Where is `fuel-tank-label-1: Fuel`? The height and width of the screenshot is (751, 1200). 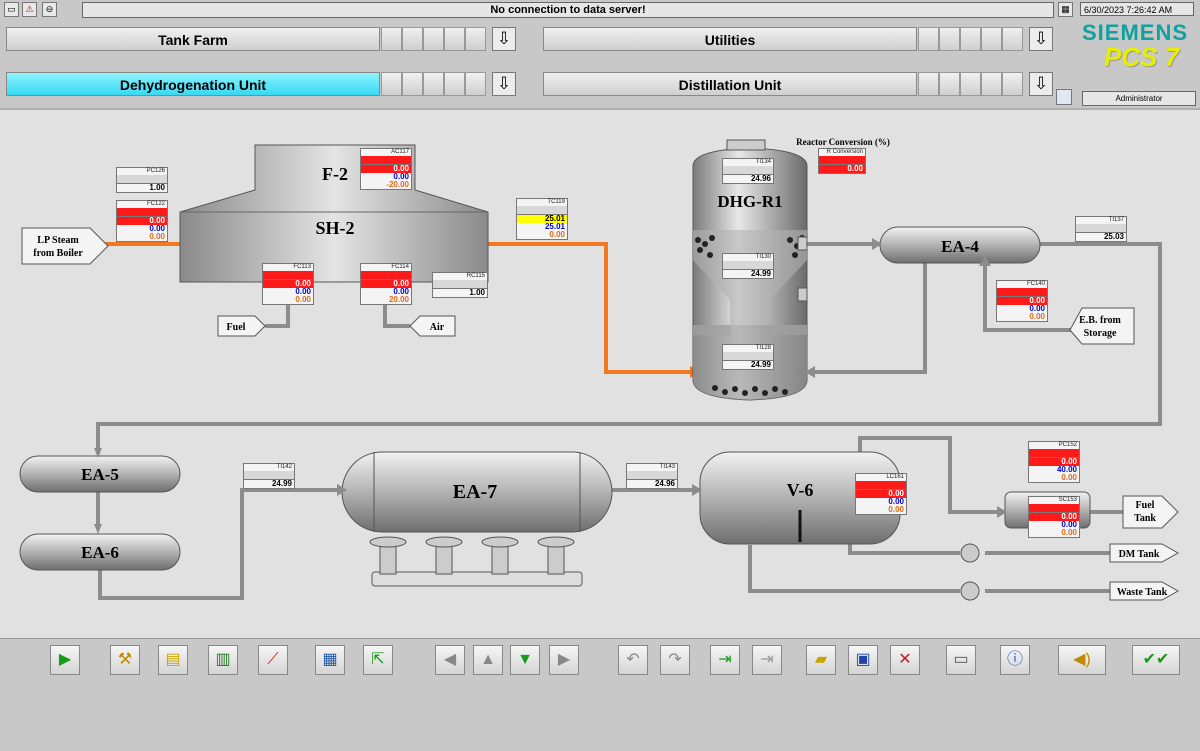 fuel-tank-label-1: Fuel is located at coordinates (1145, 505).